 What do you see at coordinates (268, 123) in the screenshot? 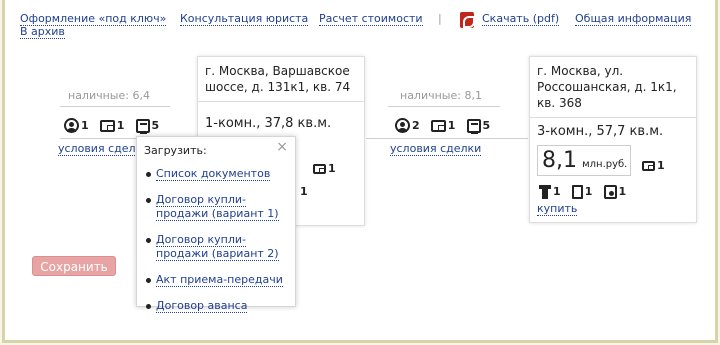
I see `card1-area: 1-комн., 37,8 кв.м.` at bounding box center [268, 123].